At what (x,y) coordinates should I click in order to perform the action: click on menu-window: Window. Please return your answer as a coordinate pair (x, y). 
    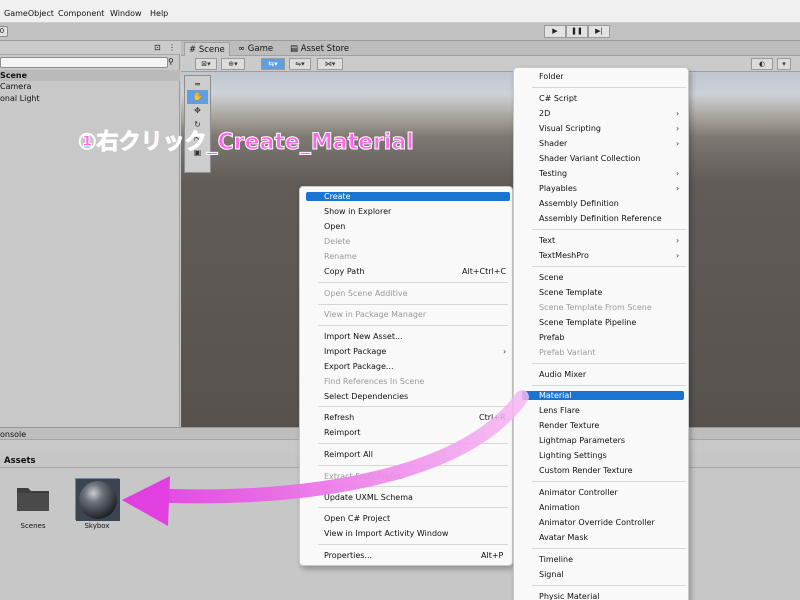
    Looking at the image, I should click on (126, 13).